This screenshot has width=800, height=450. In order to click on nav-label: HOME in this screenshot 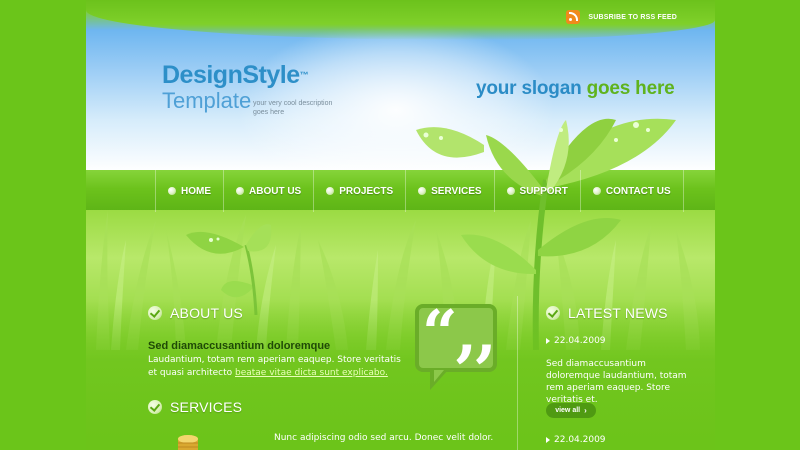, I will do `click(196, 191)`.